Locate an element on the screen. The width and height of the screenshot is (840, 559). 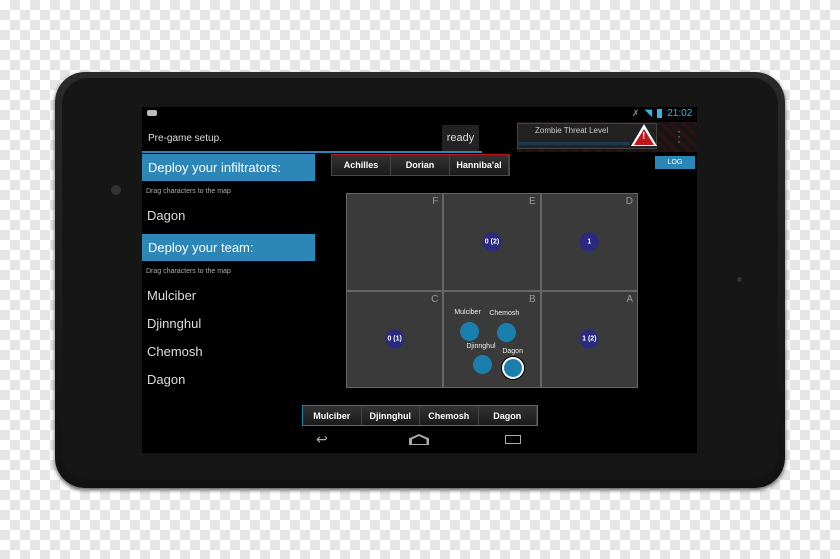
map-cell-d: D1 is located at coordinates (589, 242).